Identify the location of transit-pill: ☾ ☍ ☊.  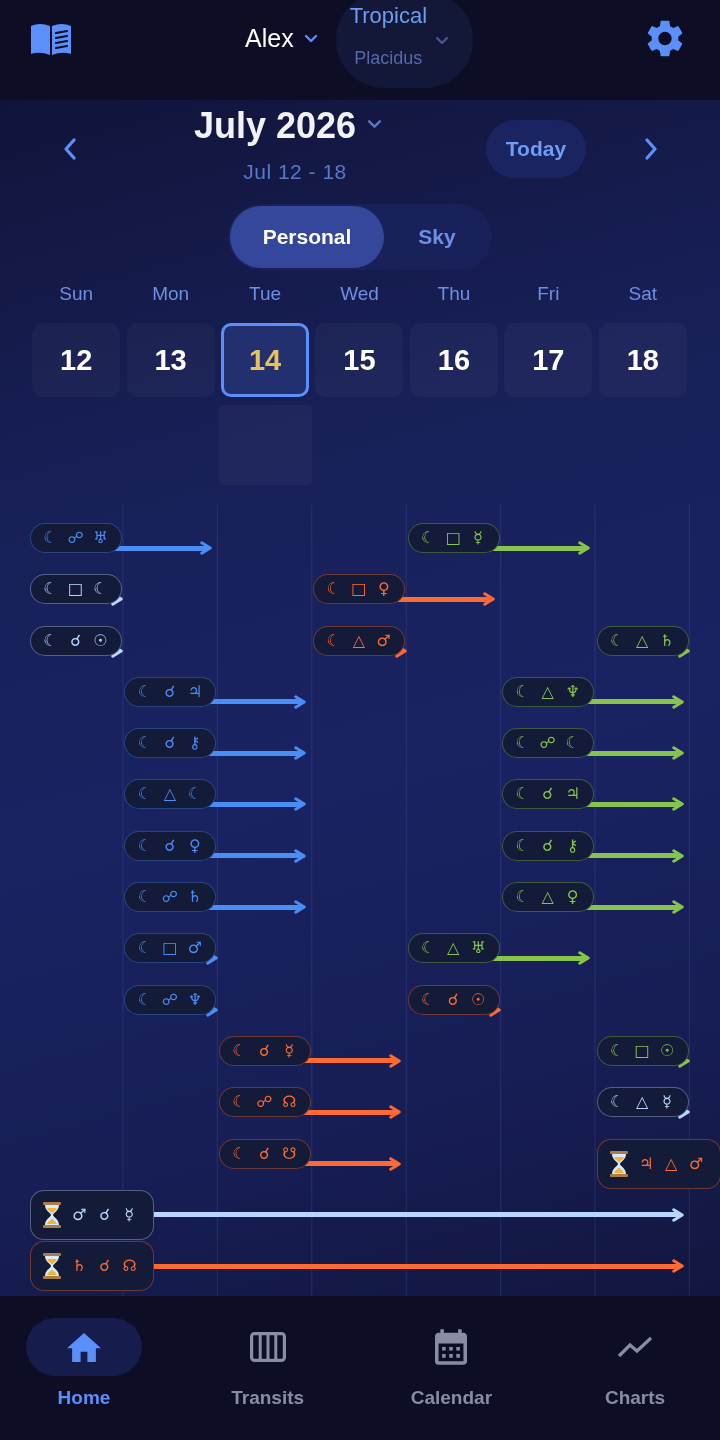
(264, 1102).